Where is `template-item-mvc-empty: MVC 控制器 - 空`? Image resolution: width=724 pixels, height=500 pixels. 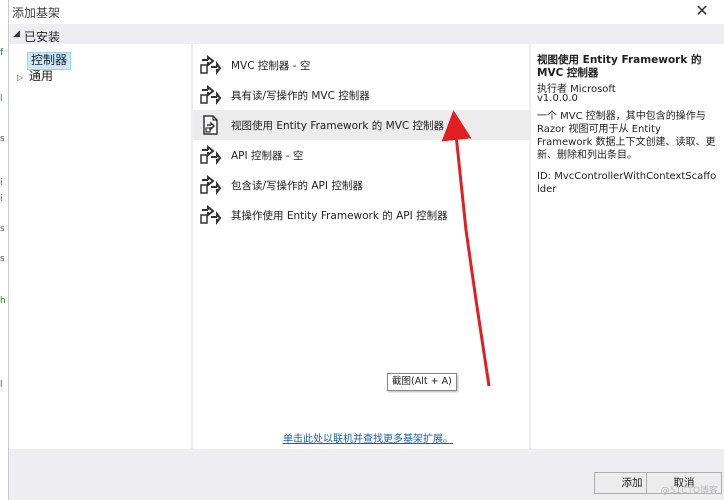
template-item-mvc-empty: MVC 控制器 - 空 is located at coordinates (361, 65).